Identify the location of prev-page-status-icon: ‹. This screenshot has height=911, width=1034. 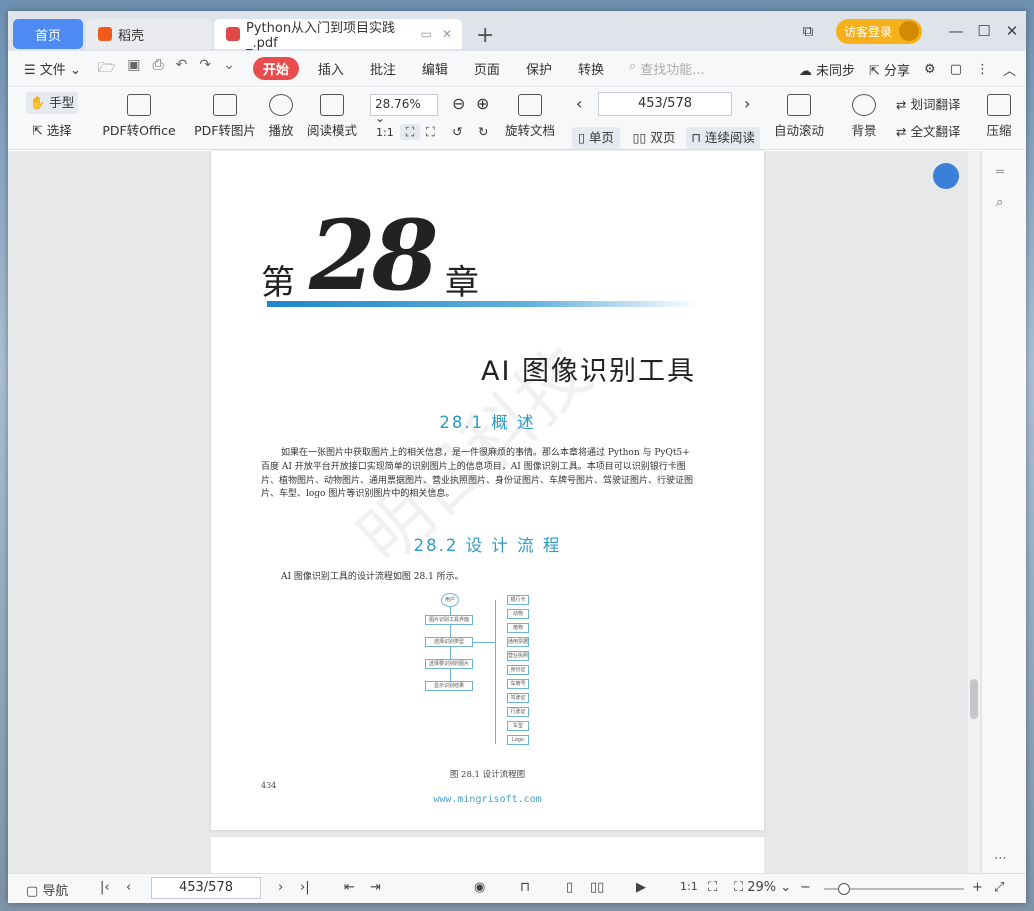
(128, 887).